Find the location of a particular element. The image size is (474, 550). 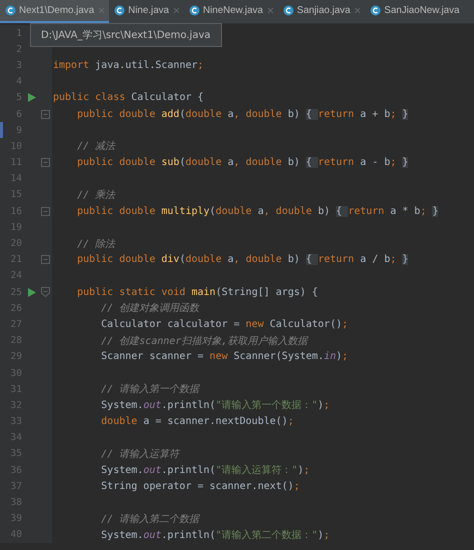

editor-tab: SanJiaoNew.java is located at coordinates (413, 11).